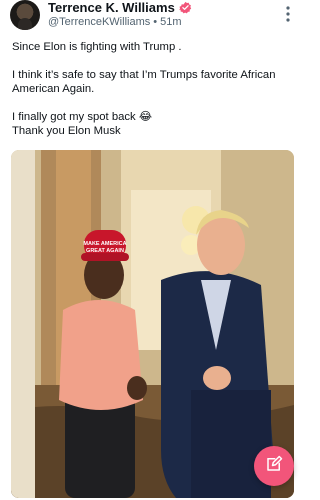  I want to click on post-text-line: I finally got my spot back 😂, so click(82, 117).